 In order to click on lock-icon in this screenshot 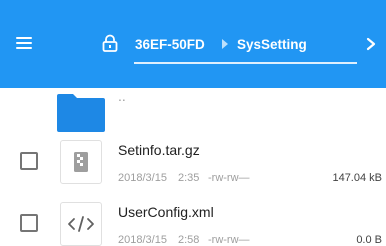, I will do `click(110, 43)`.